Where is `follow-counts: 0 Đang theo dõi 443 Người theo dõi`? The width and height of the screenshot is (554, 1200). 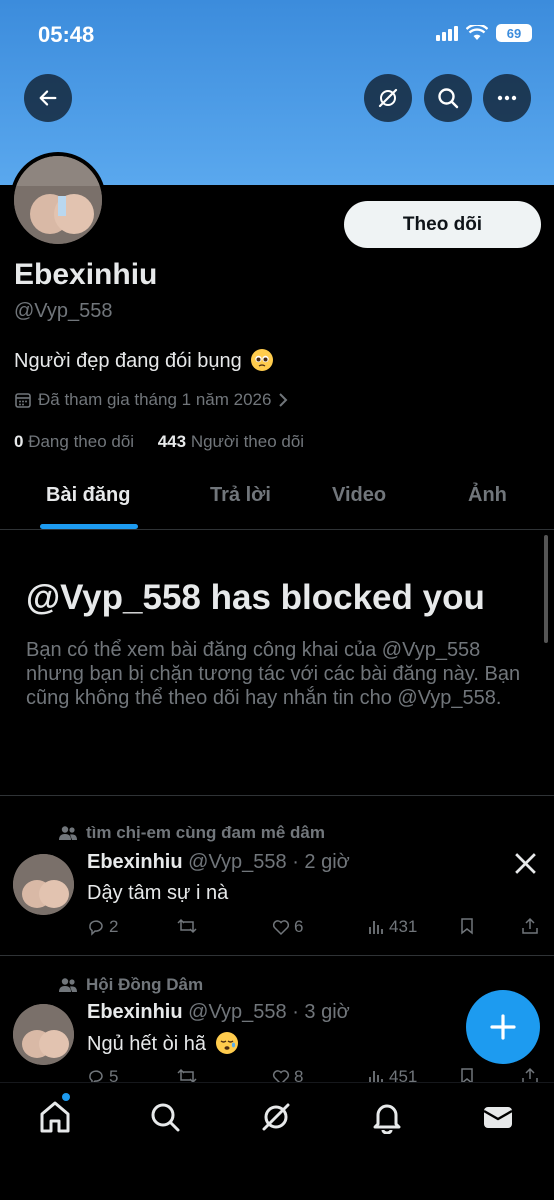 follow-counts: 0 Đang theo dõi 443 Người theo dõi is located at coordinates (159, 442).